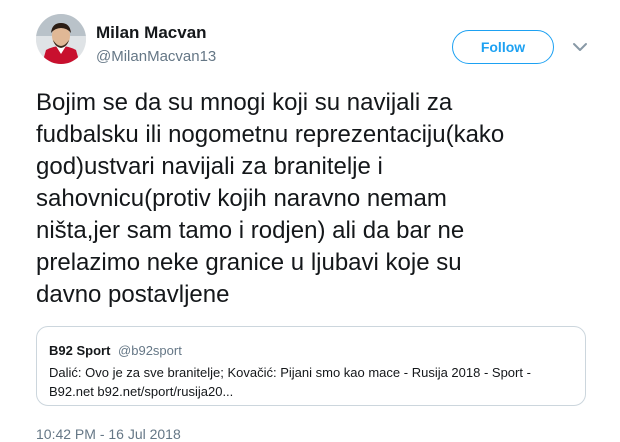  Describe the element at coordinates (133, 294) in the screenshot. I see `tweet-text-line: davno postavljene` at that location.